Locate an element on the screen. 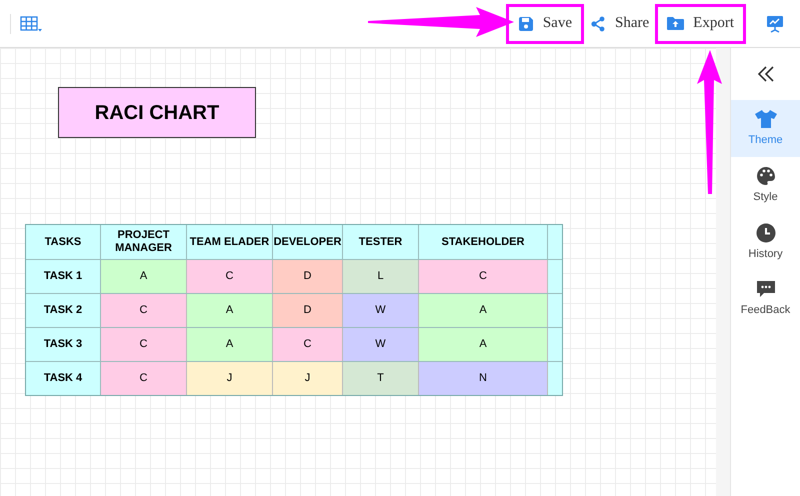  presentation-button is located at coordinates (775, 23).